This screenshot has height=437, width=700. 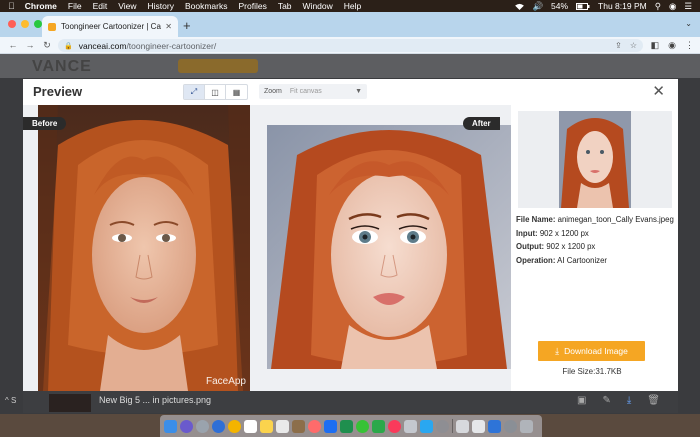 I want to click on window-controls, so click(x=25, y=24).